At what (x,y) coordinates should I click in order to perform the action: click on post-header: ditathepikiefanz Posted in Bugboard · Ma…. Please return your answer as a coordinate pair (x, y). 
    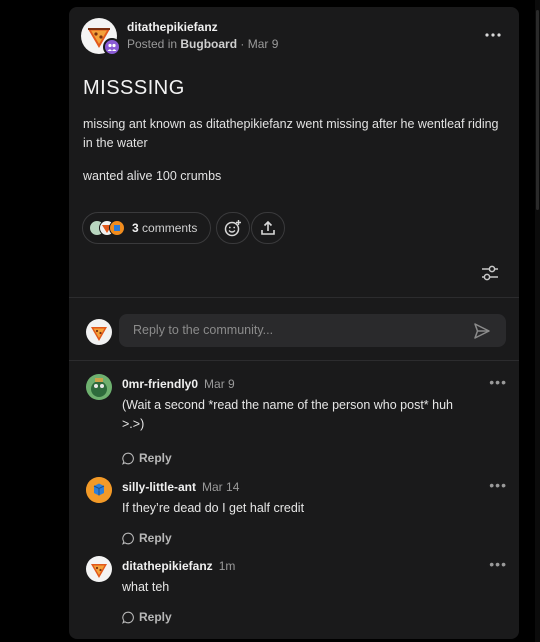
    Looking at the image, I should click on (296, 38).